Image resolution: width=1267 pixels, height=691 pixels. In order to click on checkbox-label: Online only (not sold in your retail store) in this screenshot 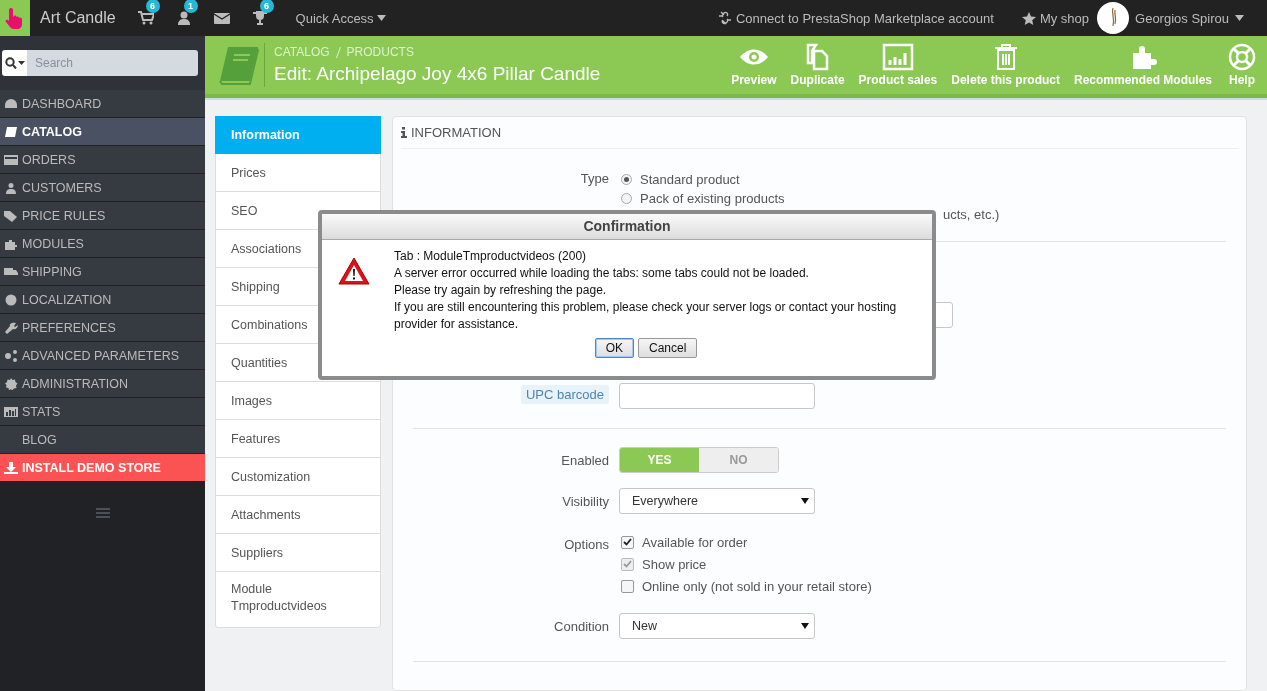, I will do `click(757, 586)`.